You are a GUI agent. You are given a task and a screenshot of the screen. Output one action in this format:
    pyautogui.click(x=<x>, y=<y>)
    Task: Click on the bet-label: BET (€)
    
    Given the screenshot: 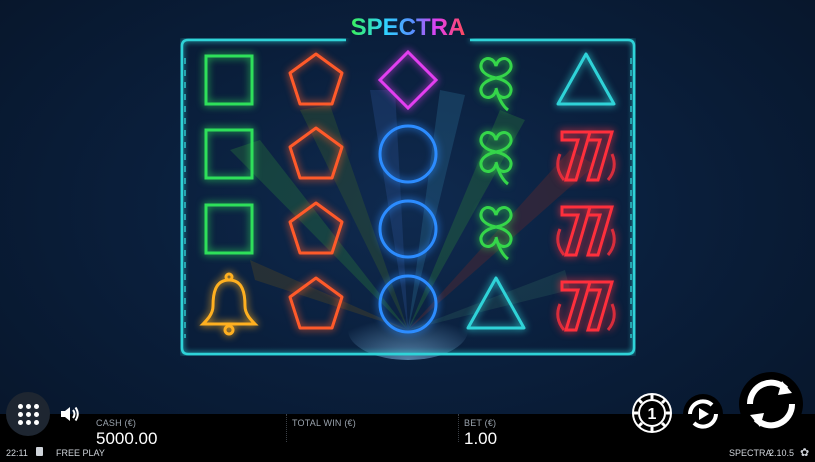 What is the action you would take?
    pyautogui.click(x=480, y=423)
    